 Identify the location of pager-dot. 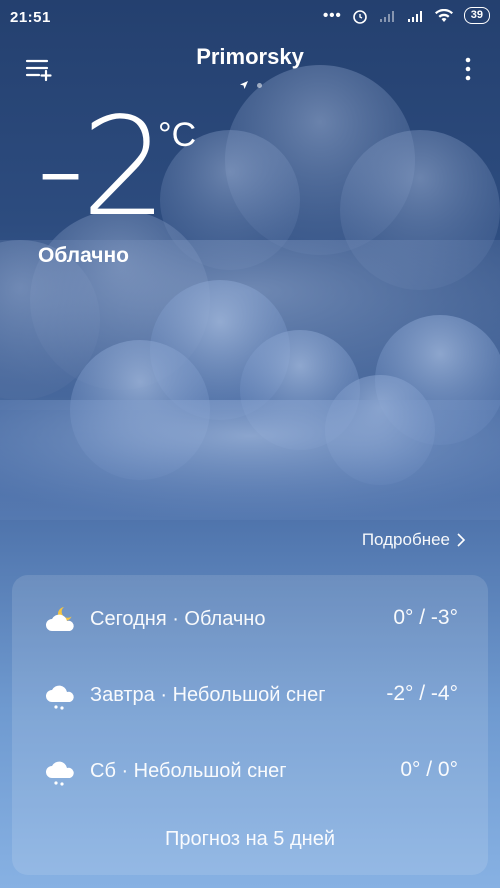
(259, 85).